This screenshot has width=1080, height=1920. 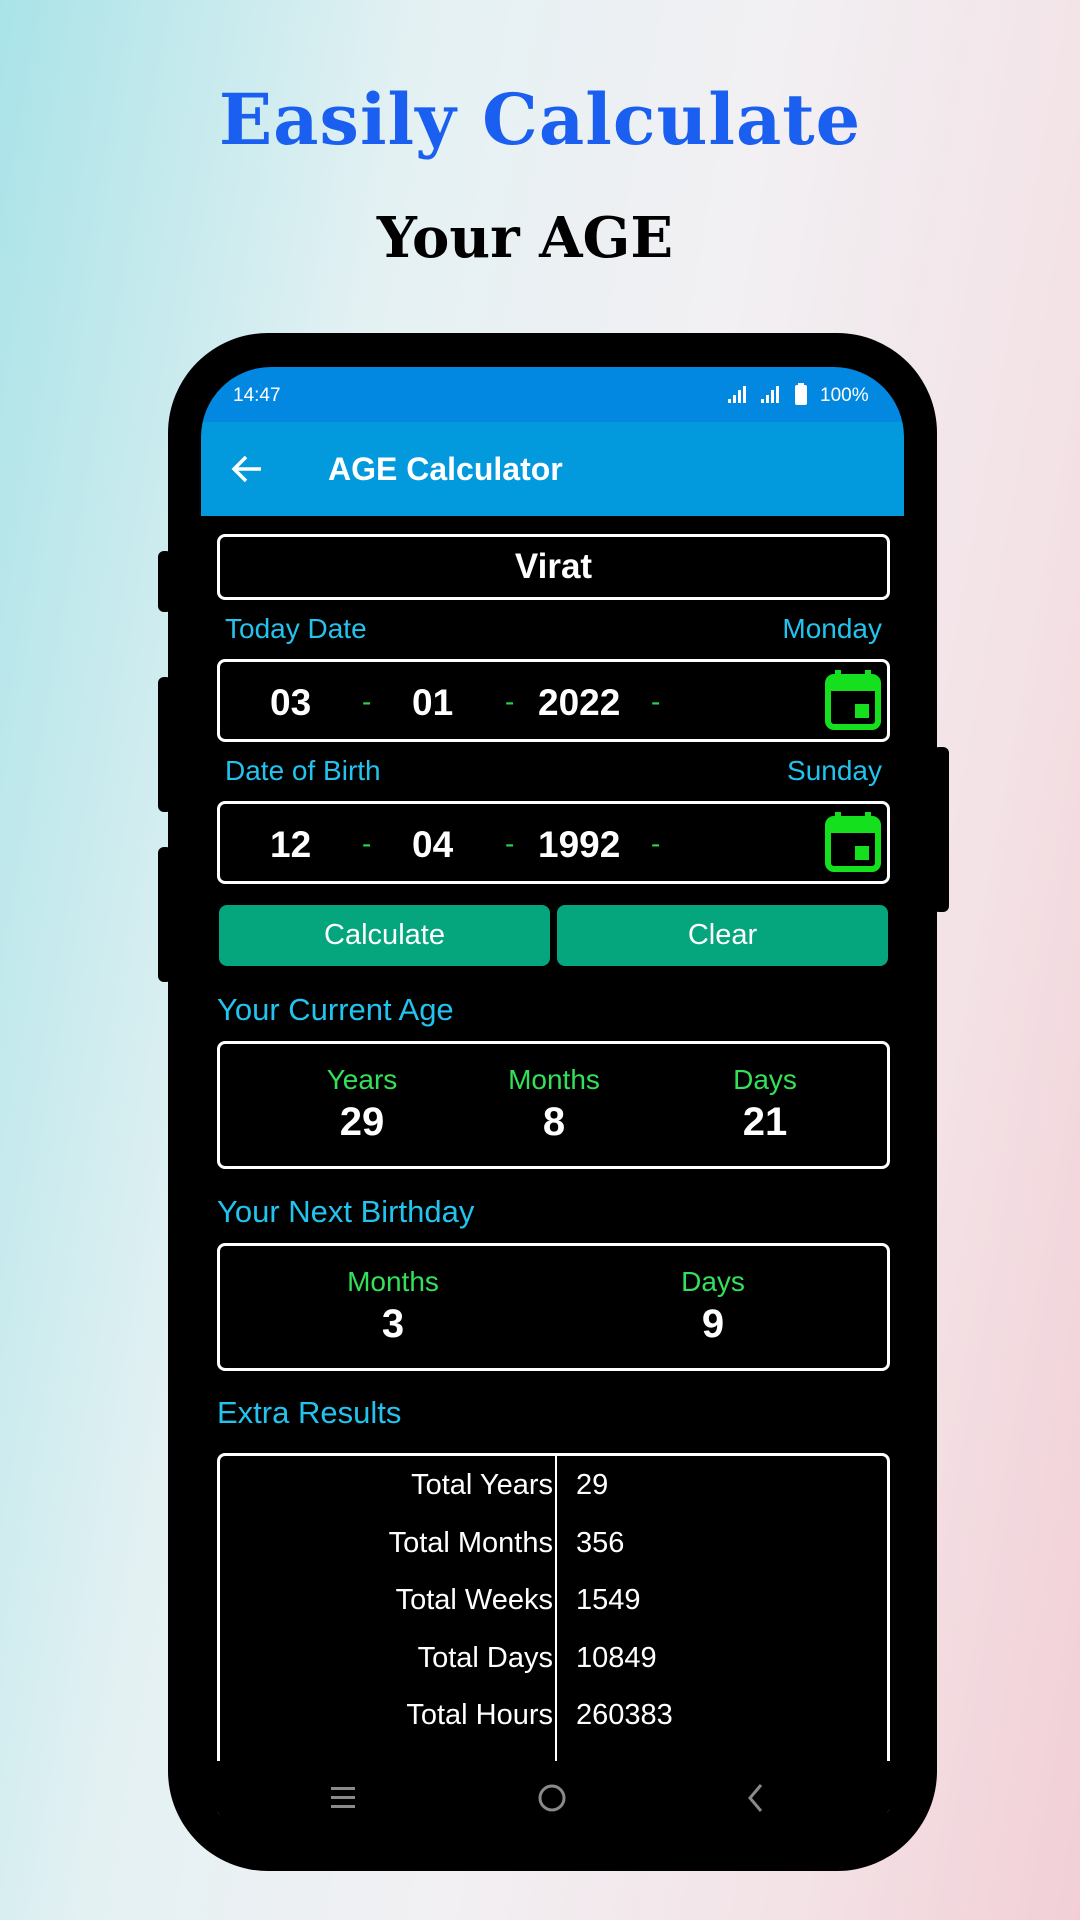 What do you see at coordinates (470, 1543) in the screenshot?
I see `row-label: Total Months` at bounding box center [470, 1543].